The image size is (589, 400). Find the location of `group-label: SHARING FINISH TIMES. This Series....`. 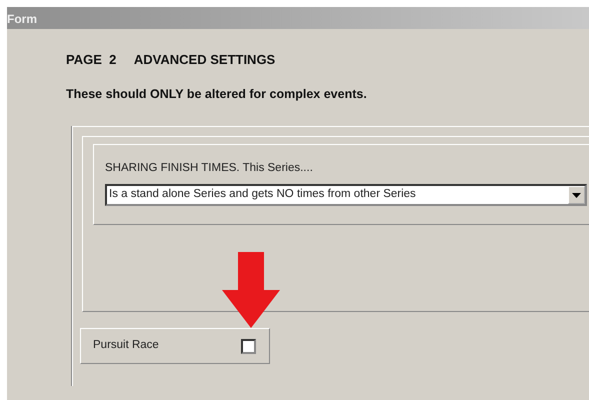

group-label: SHARING FINISH TIMES. This Series.... is located at coordinates (209, 168).